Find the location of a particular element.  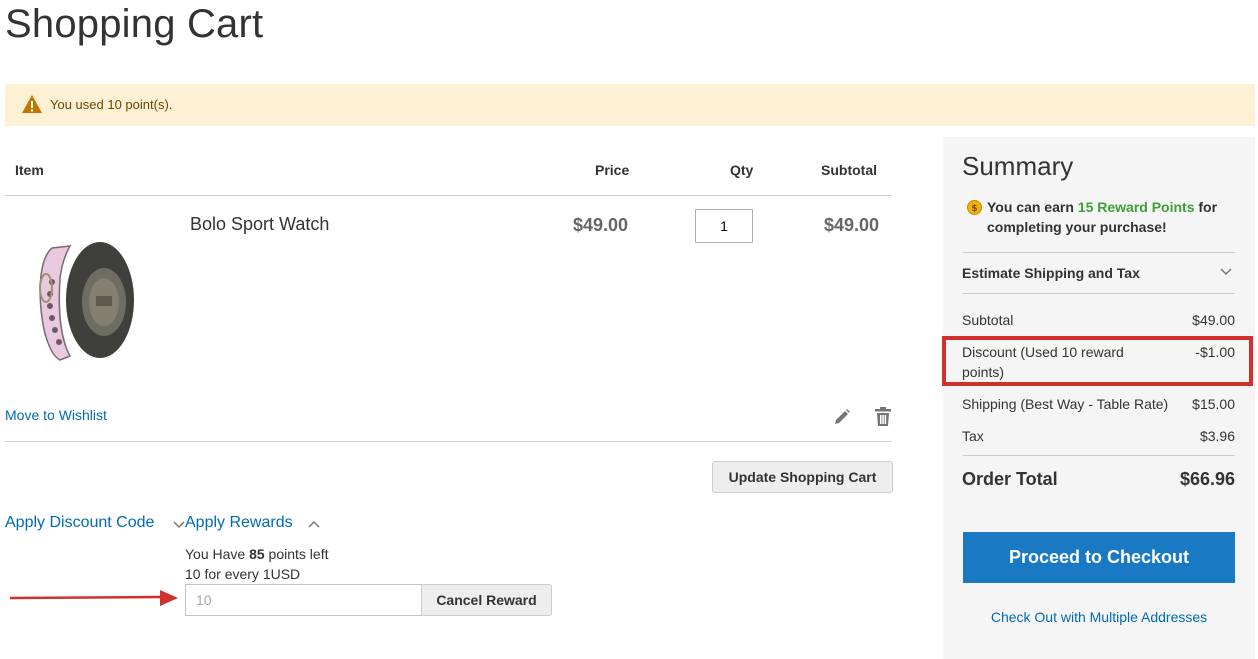

points-rate: 10 for every 1USD is located at coordinates (243, 574).